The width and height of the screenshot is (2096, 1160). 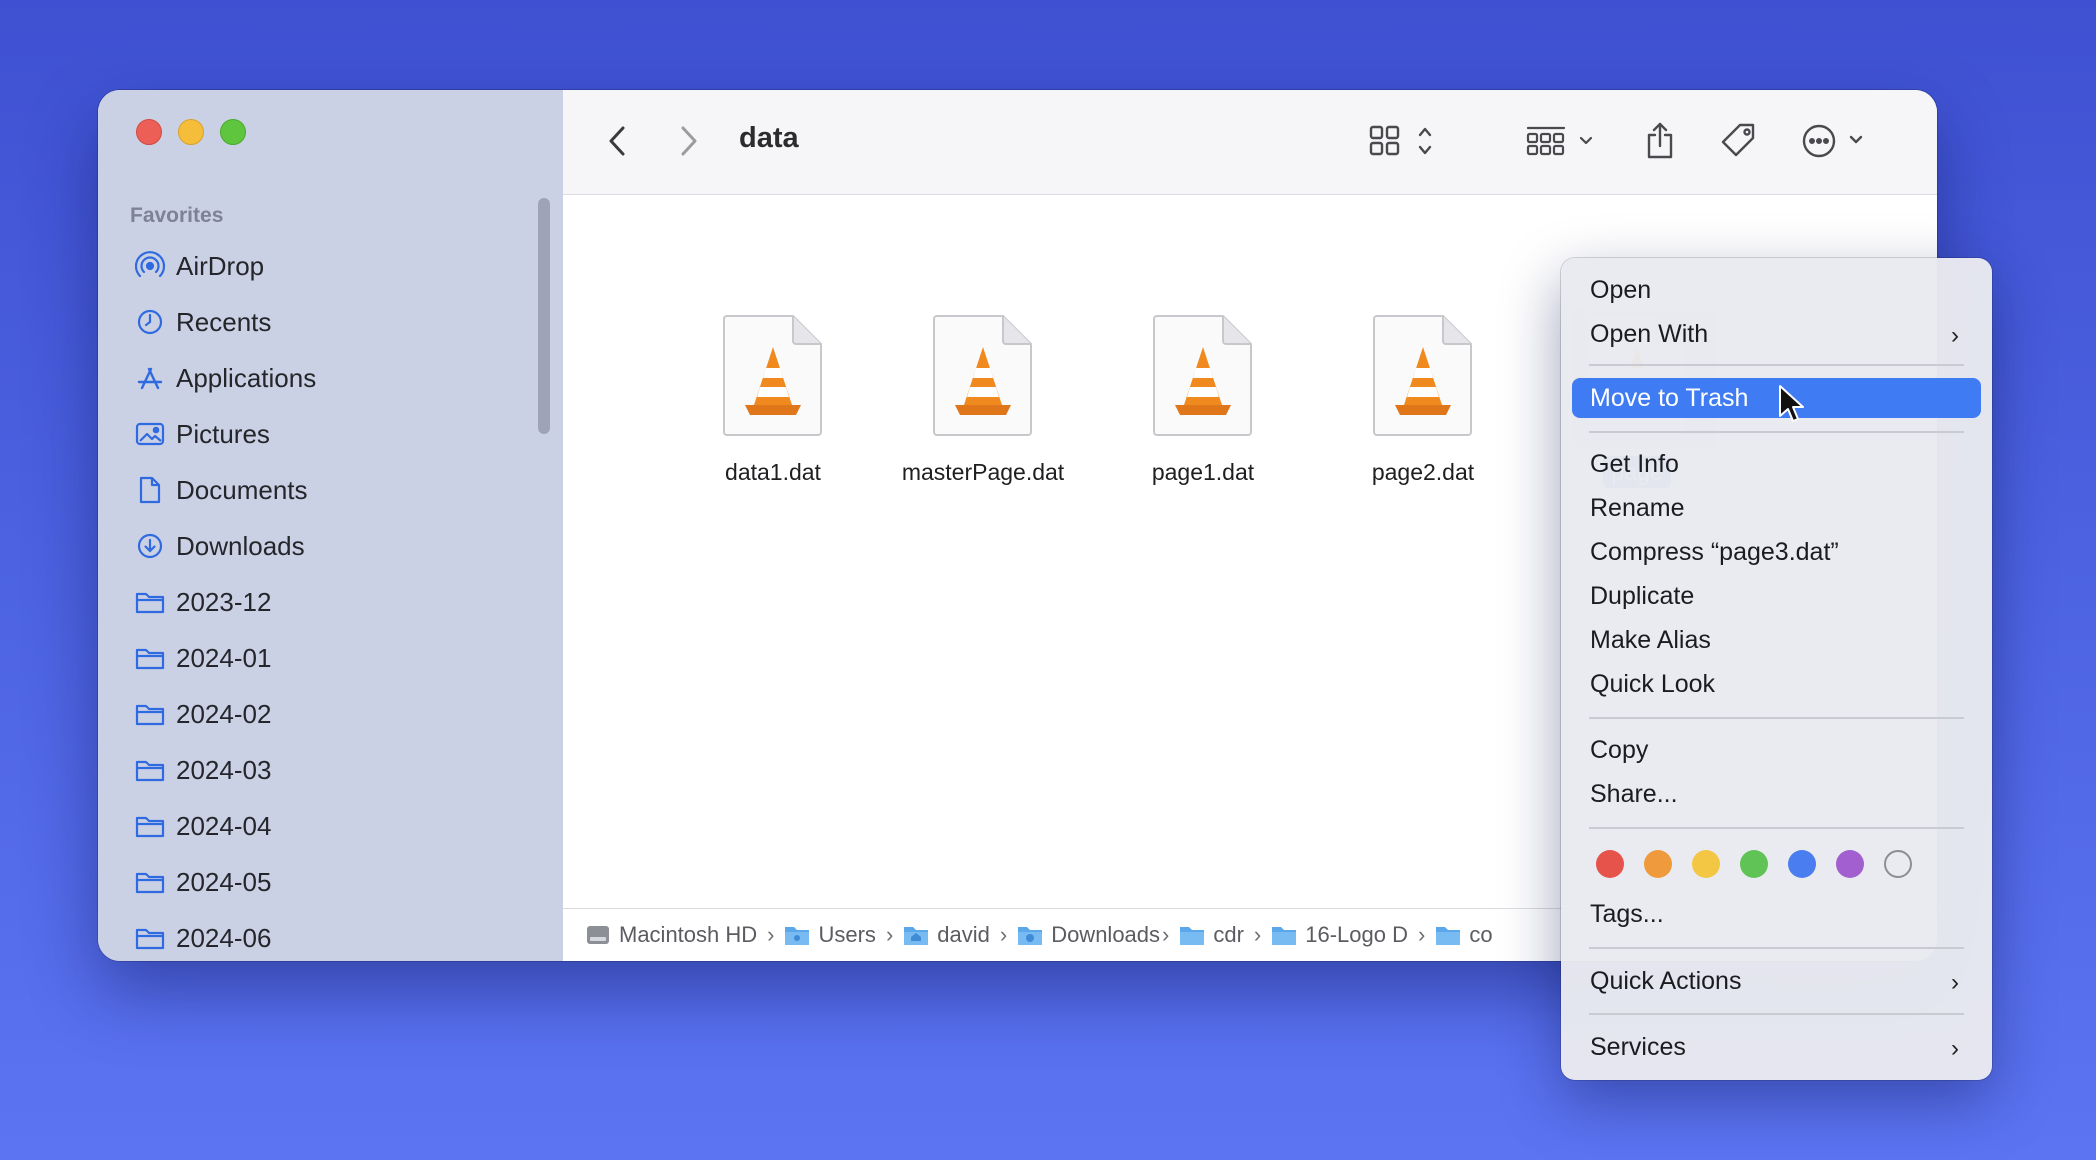 What do you see at coordinates (983, 472) in the screenshot?
I see `file-name: masterPage.dat` at bounding box center [983, 472].